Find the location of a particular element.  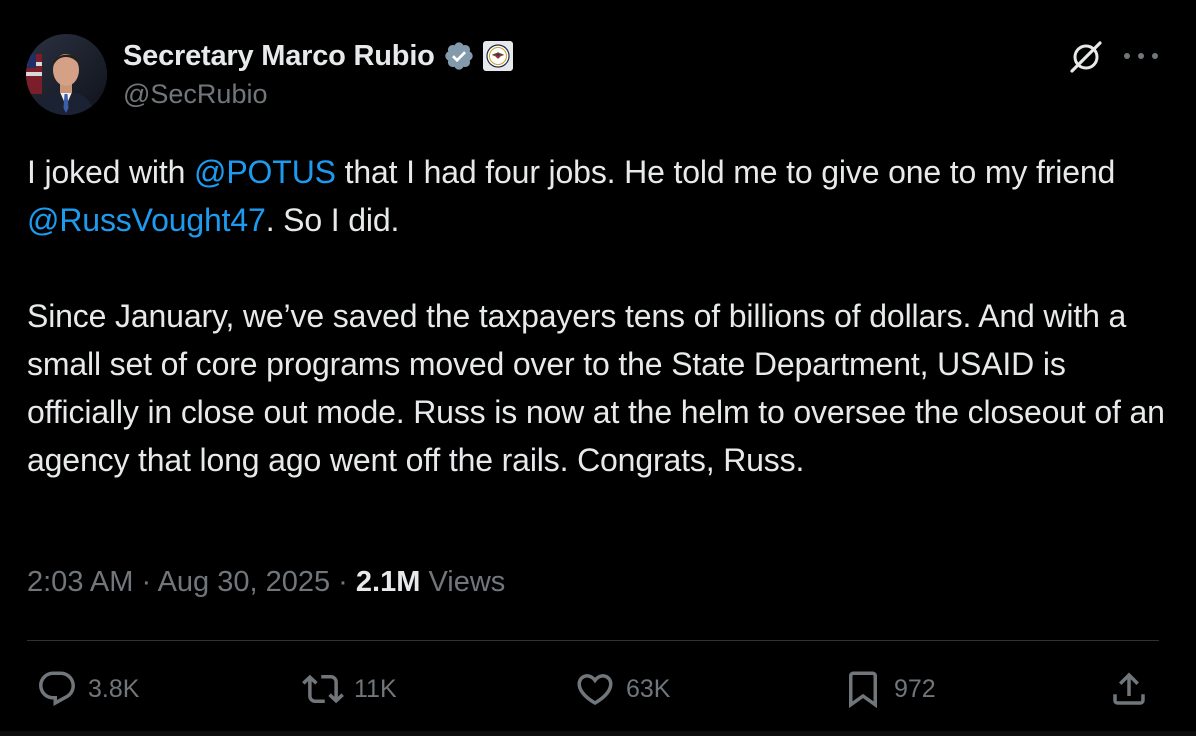

author-display-name: Secretary Marco Rubio is located at coordinates (279, 56).